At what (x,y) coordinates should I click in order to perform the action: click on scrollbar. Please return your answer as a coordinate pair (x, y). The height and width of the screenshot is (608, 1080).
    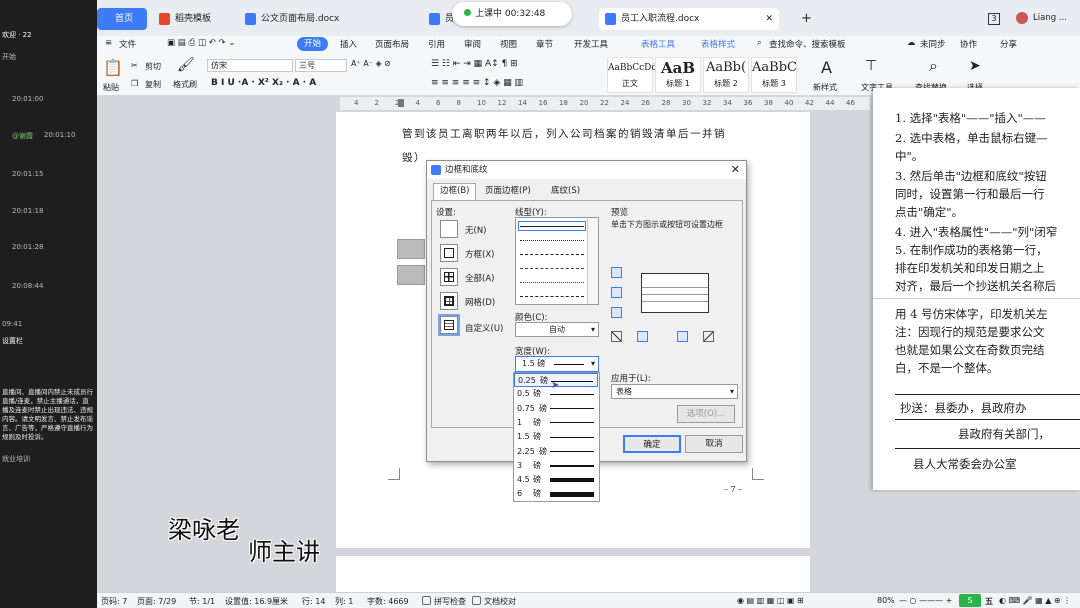
    Looking at the image, I should click on (592, 261).